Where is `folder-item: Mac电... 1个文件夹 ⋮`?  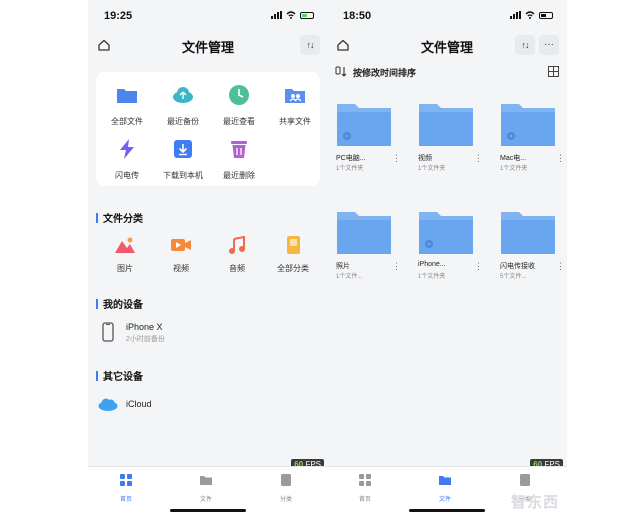 folder-item: Mac电... 1个文件夹 ⋮ is located at coordinates (532, 138).